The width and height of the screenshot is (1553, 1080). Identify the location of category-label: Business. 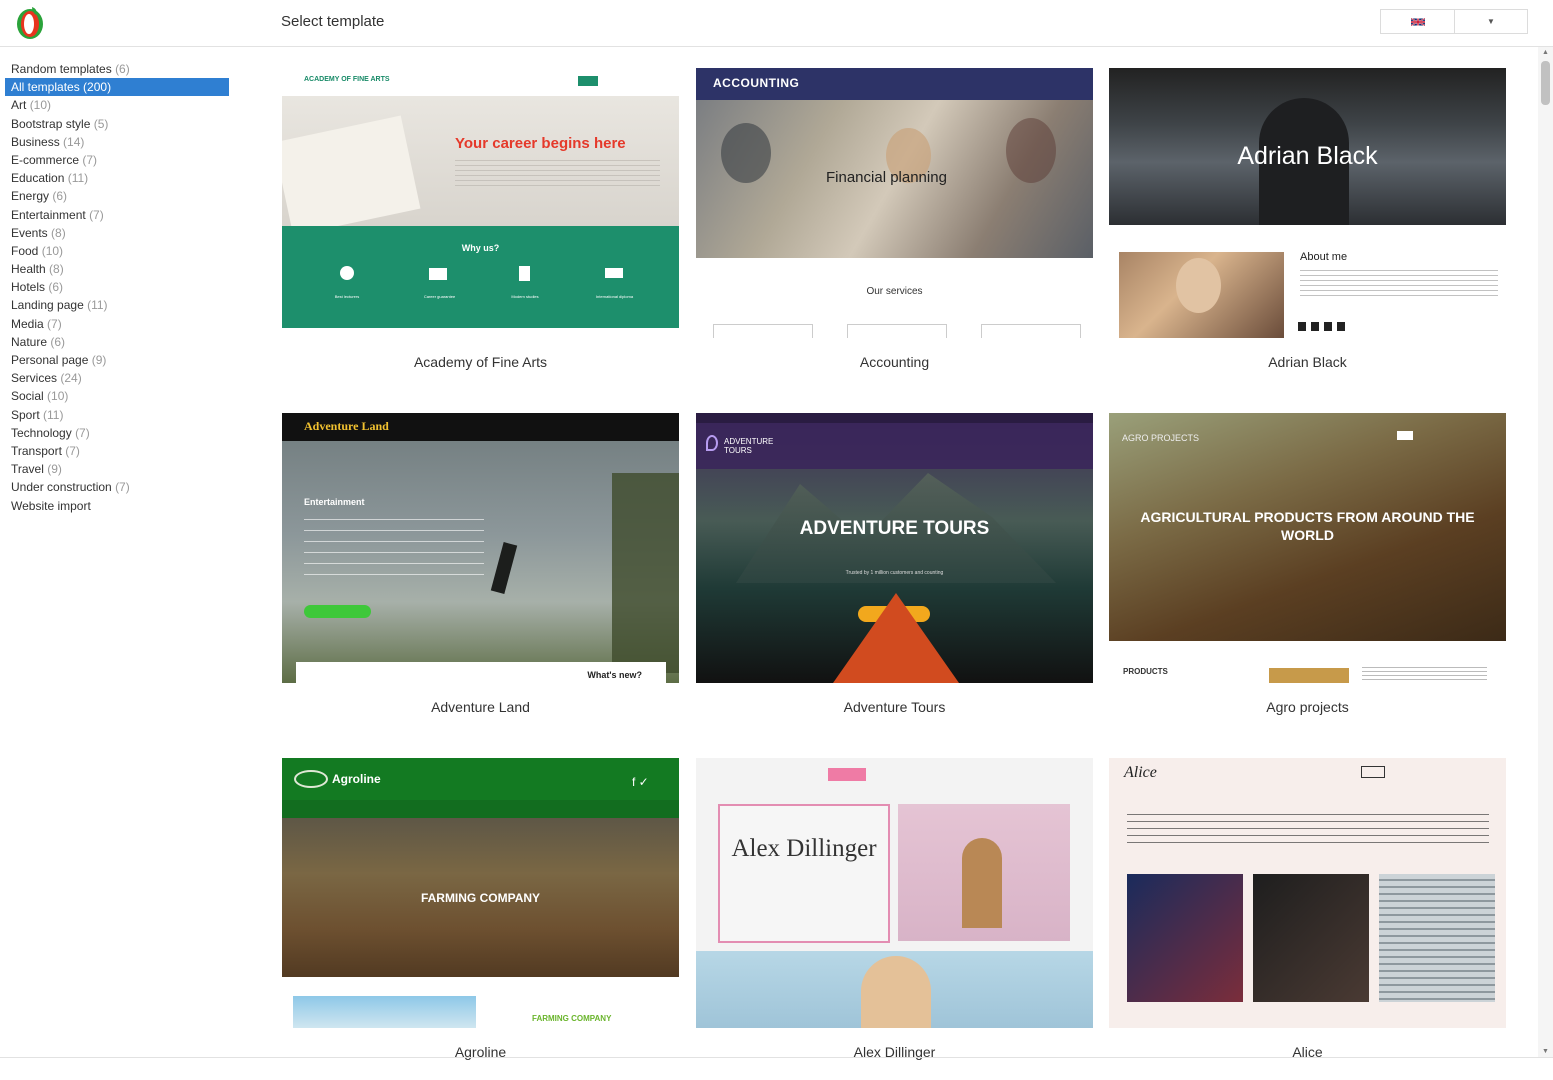
(35, 141).